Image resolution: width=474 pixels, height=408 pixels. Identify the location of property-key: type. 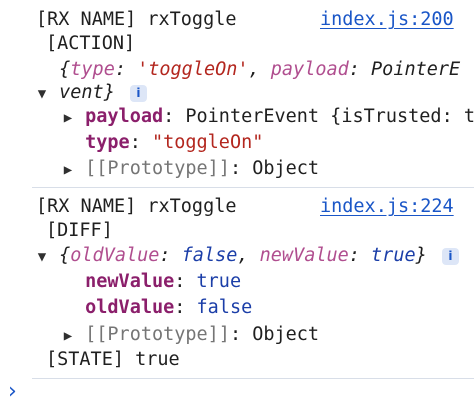
(107, 142).